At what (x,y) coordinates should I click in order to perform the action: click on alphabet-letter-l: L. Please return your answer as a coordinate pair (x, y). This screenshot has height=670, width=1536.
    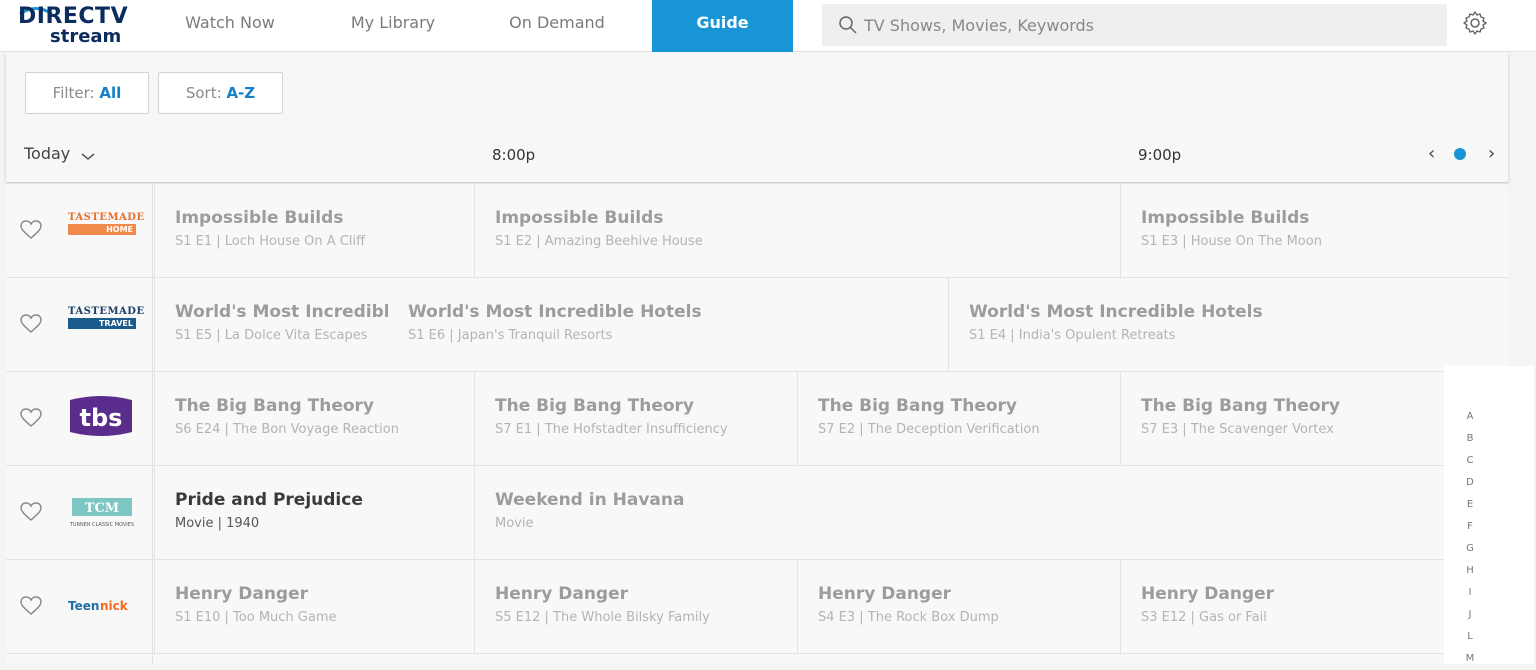
    Looking at the image, I should click on (1470, 637).